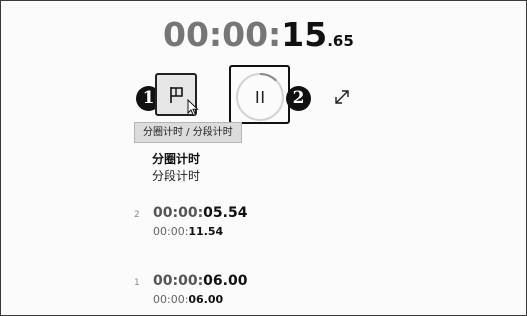 This screenshot has height=316, width=527. I want to click on elapsed-time-seconds: 15, so click(304, 34).